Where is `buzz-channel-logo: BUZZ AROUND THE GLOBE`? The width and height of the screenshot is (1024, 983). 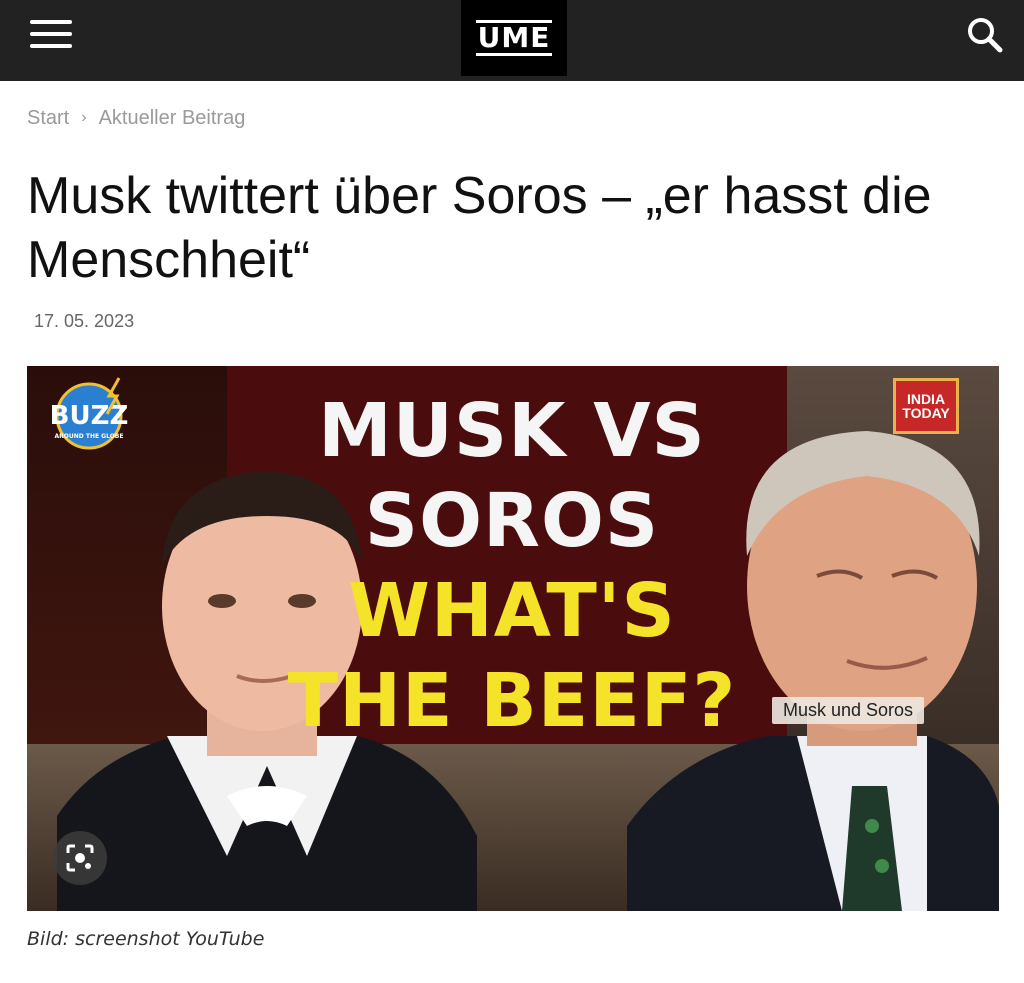
buzz-channel-logo: BUZZ AROUND THE GLOBE is located at coordinates (93, 414).